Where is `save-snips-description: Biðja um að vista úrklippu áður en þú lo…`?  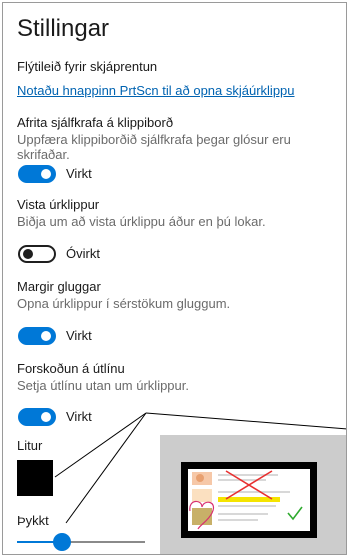
save-snips-description: Biðja um að vista úrklippu áður en þú lo… is located at coordinates (141, 221).